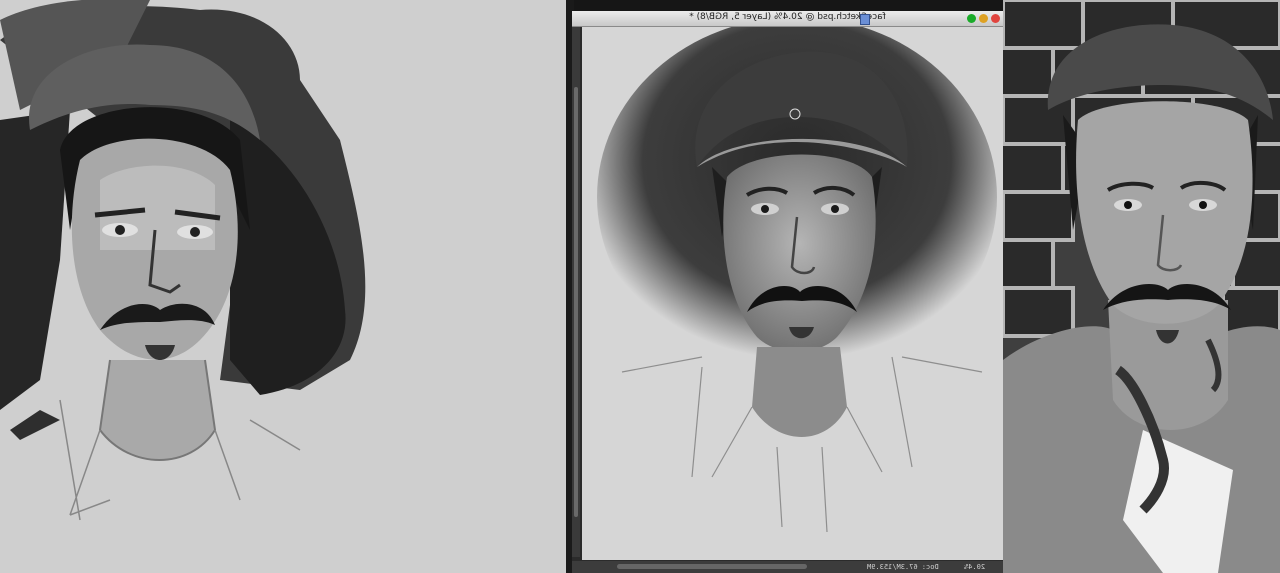 The width and height of the screenshot is (1280, 573). Describe the element at coordinates (974, 567) in the screenshot. I see `zoom-level-label: 20.4%` at that location.